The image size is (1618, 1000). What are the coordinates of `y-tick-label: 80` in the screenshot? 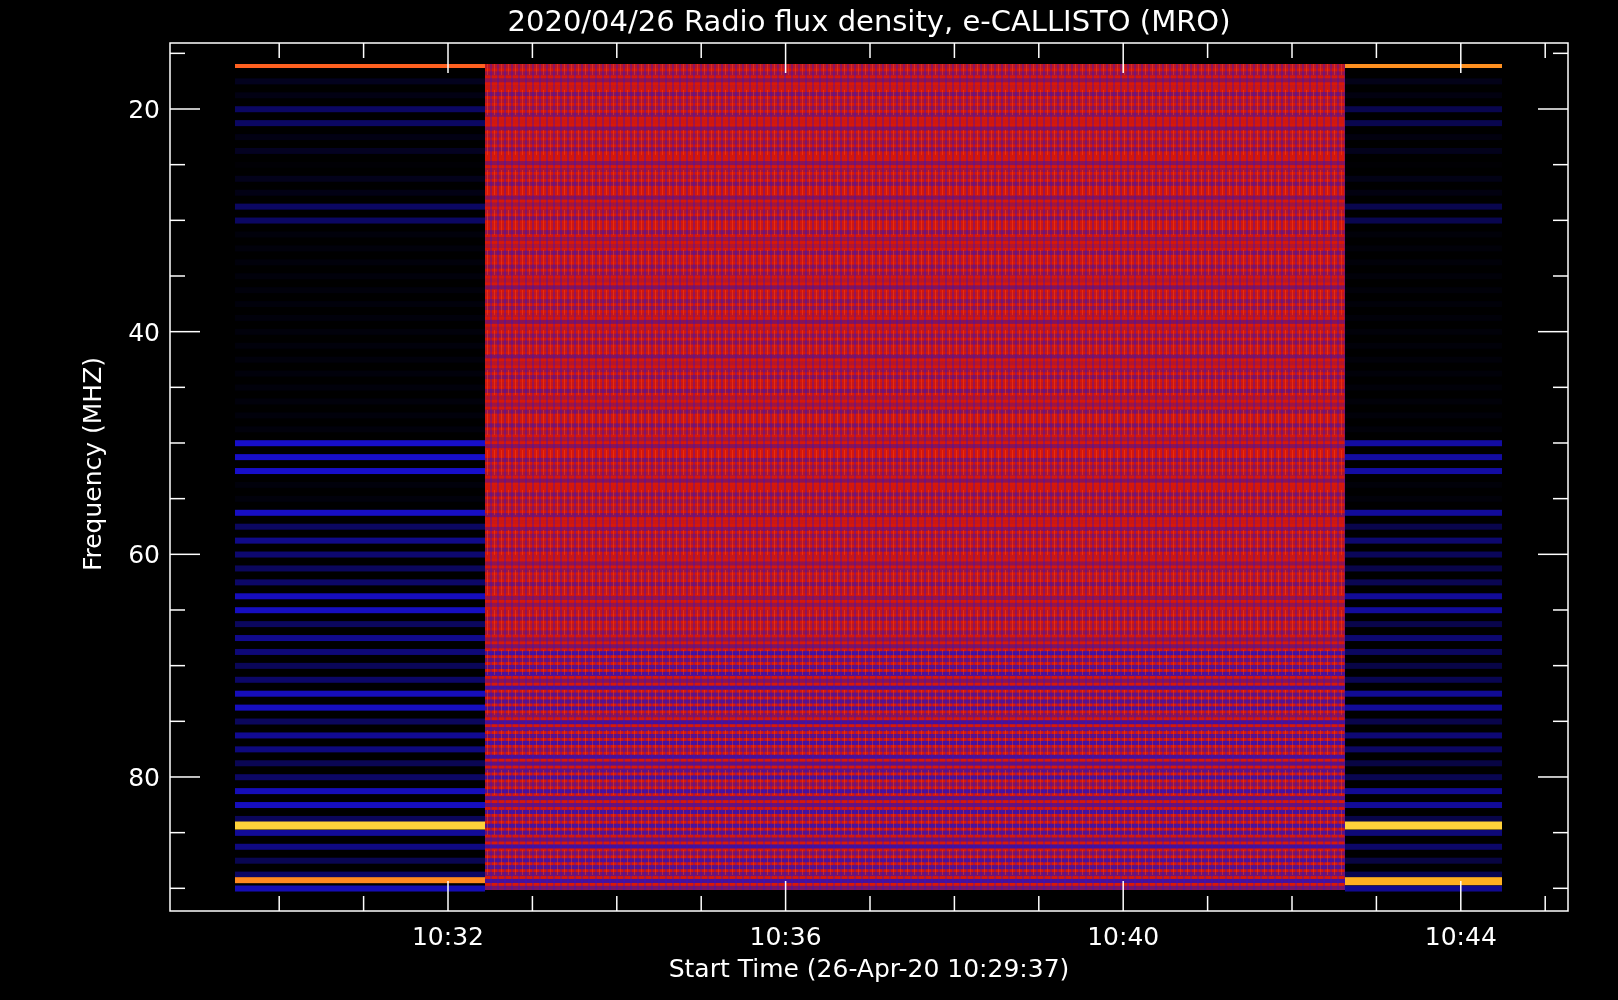 It's located at (144, 777).